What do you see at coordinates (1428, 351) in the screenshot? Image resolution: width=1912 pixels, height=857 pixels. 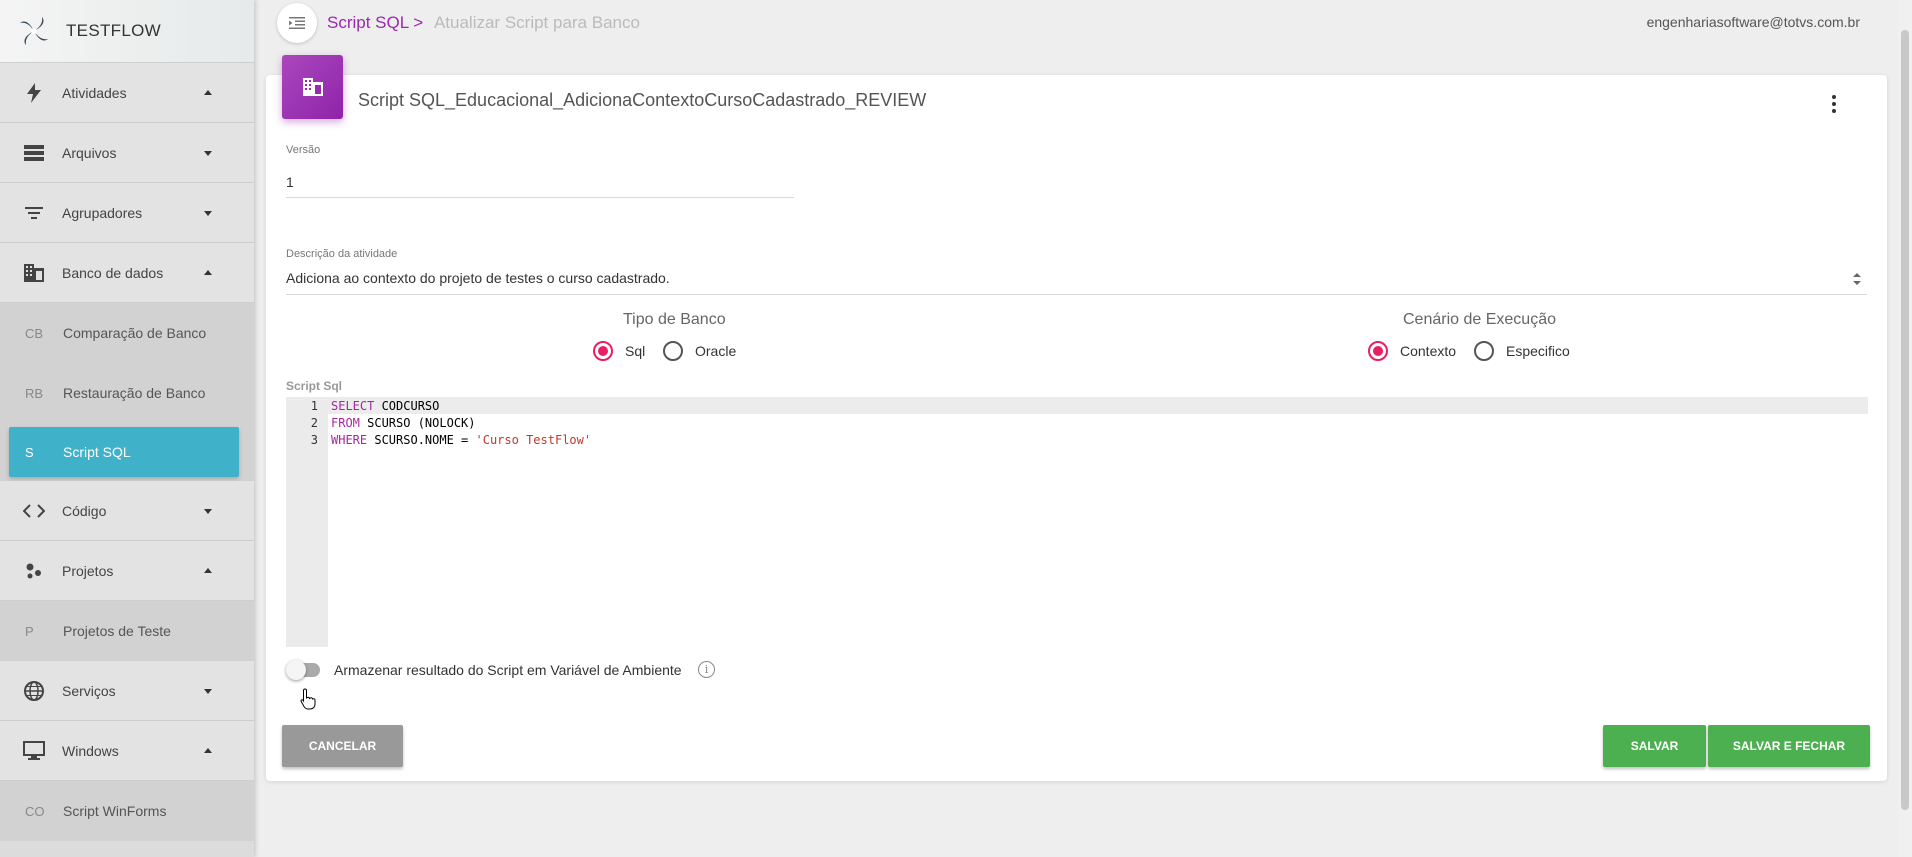 I see `radio-label: Contexto` at bounding box center [1428, 351].